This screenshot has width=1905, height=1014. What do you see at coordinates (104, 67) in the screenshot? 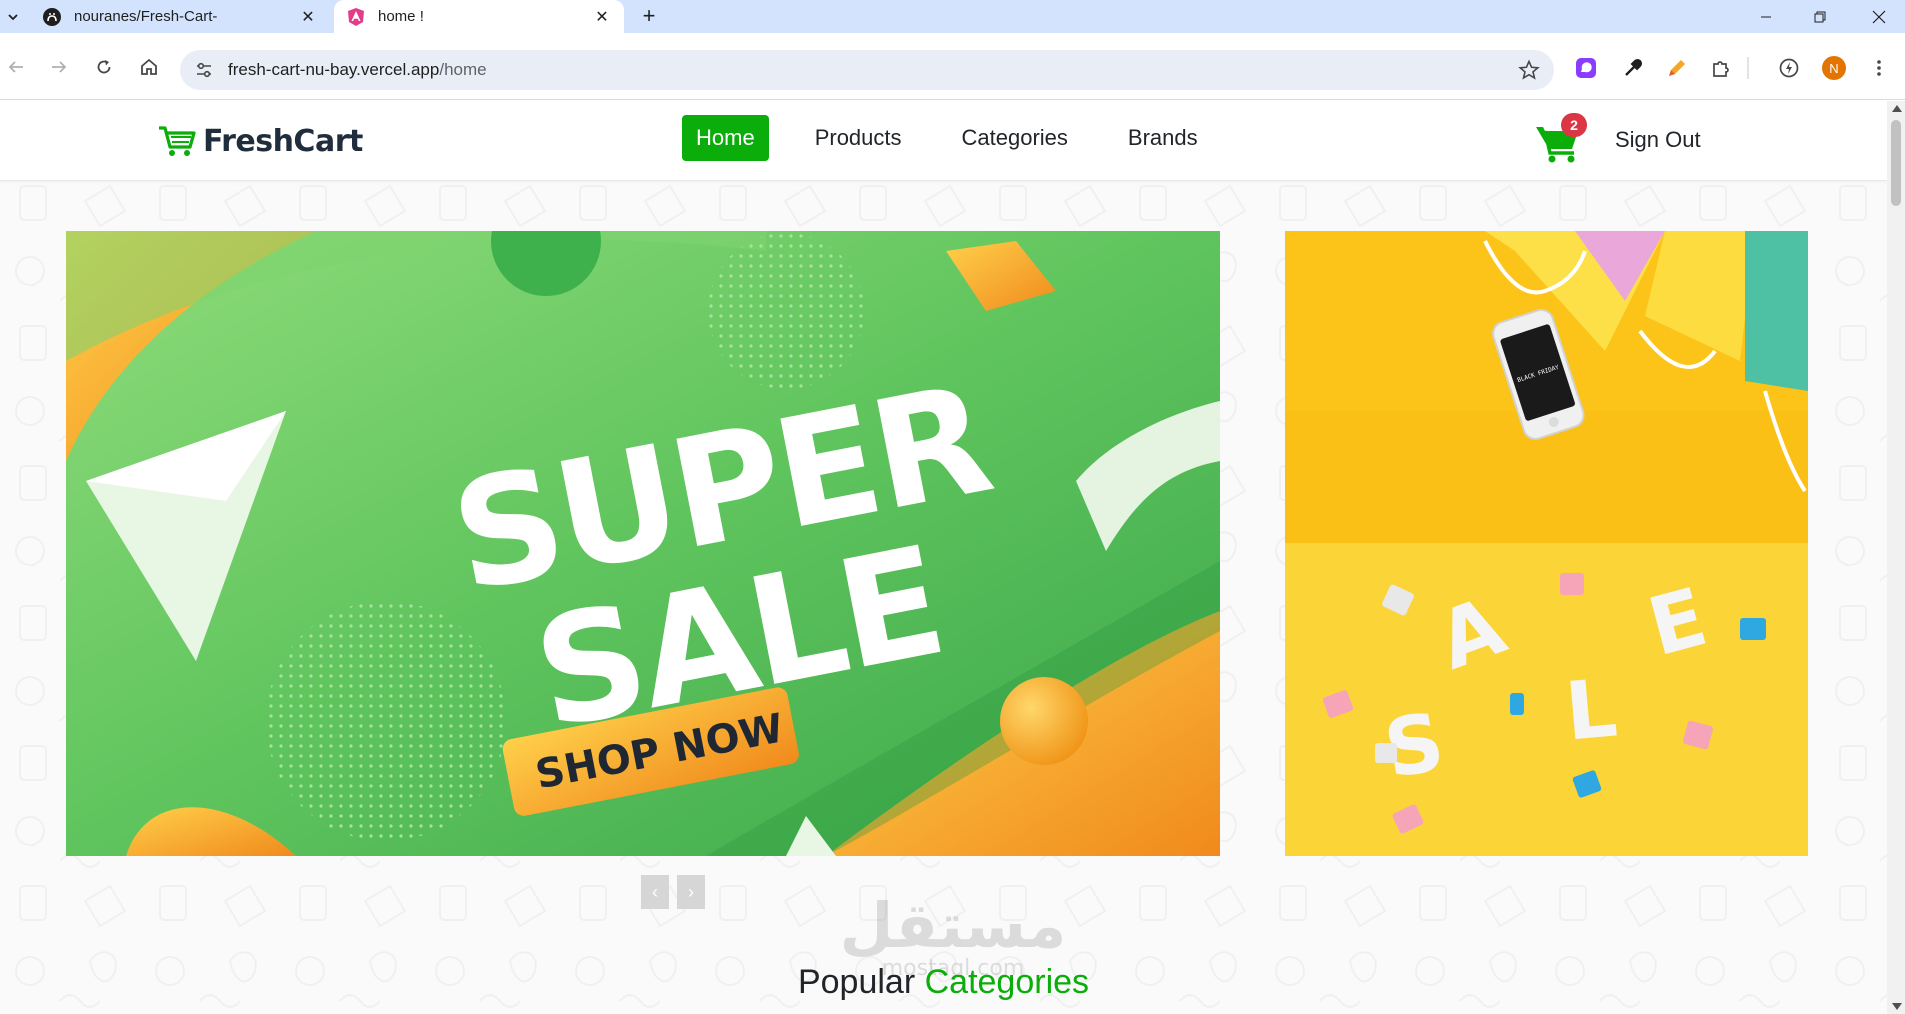
I see `reload-icon` at bounding box center [104, 67].